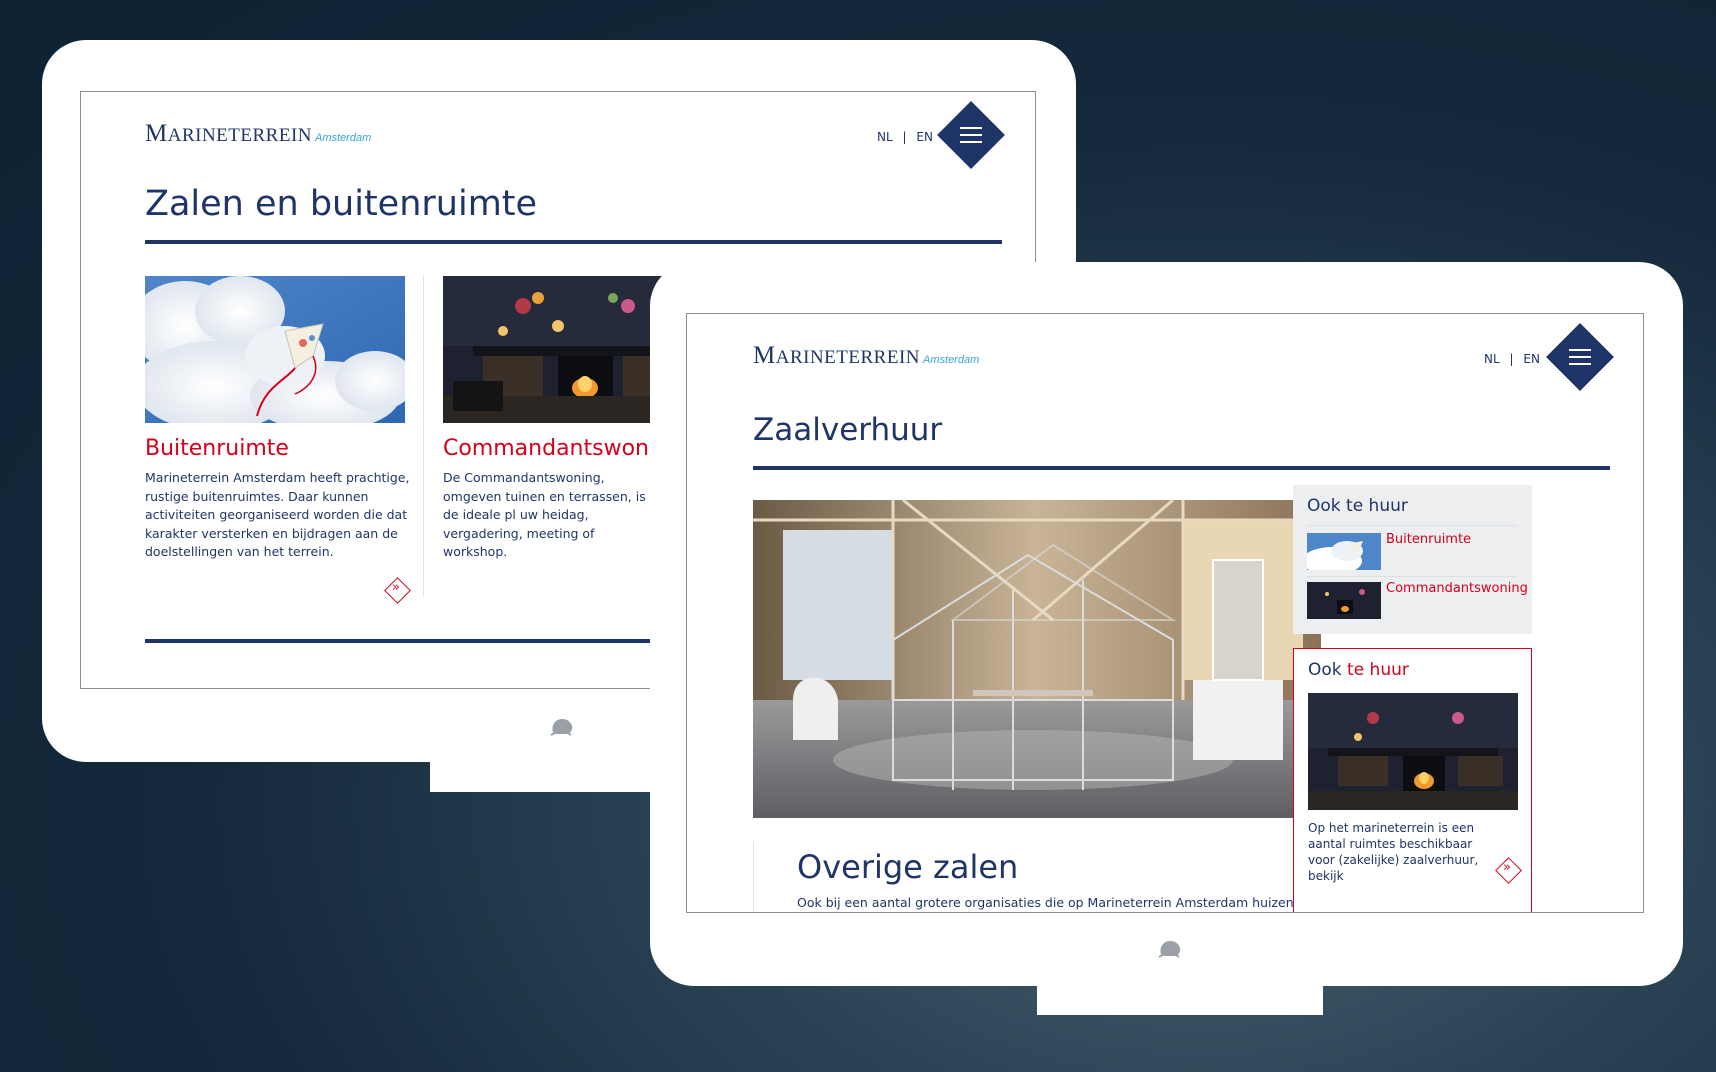 The width and height of the screenshot is (1716, 1072). I want to click on sidebar-thumb-commandantswoning, so click(1344, 600).